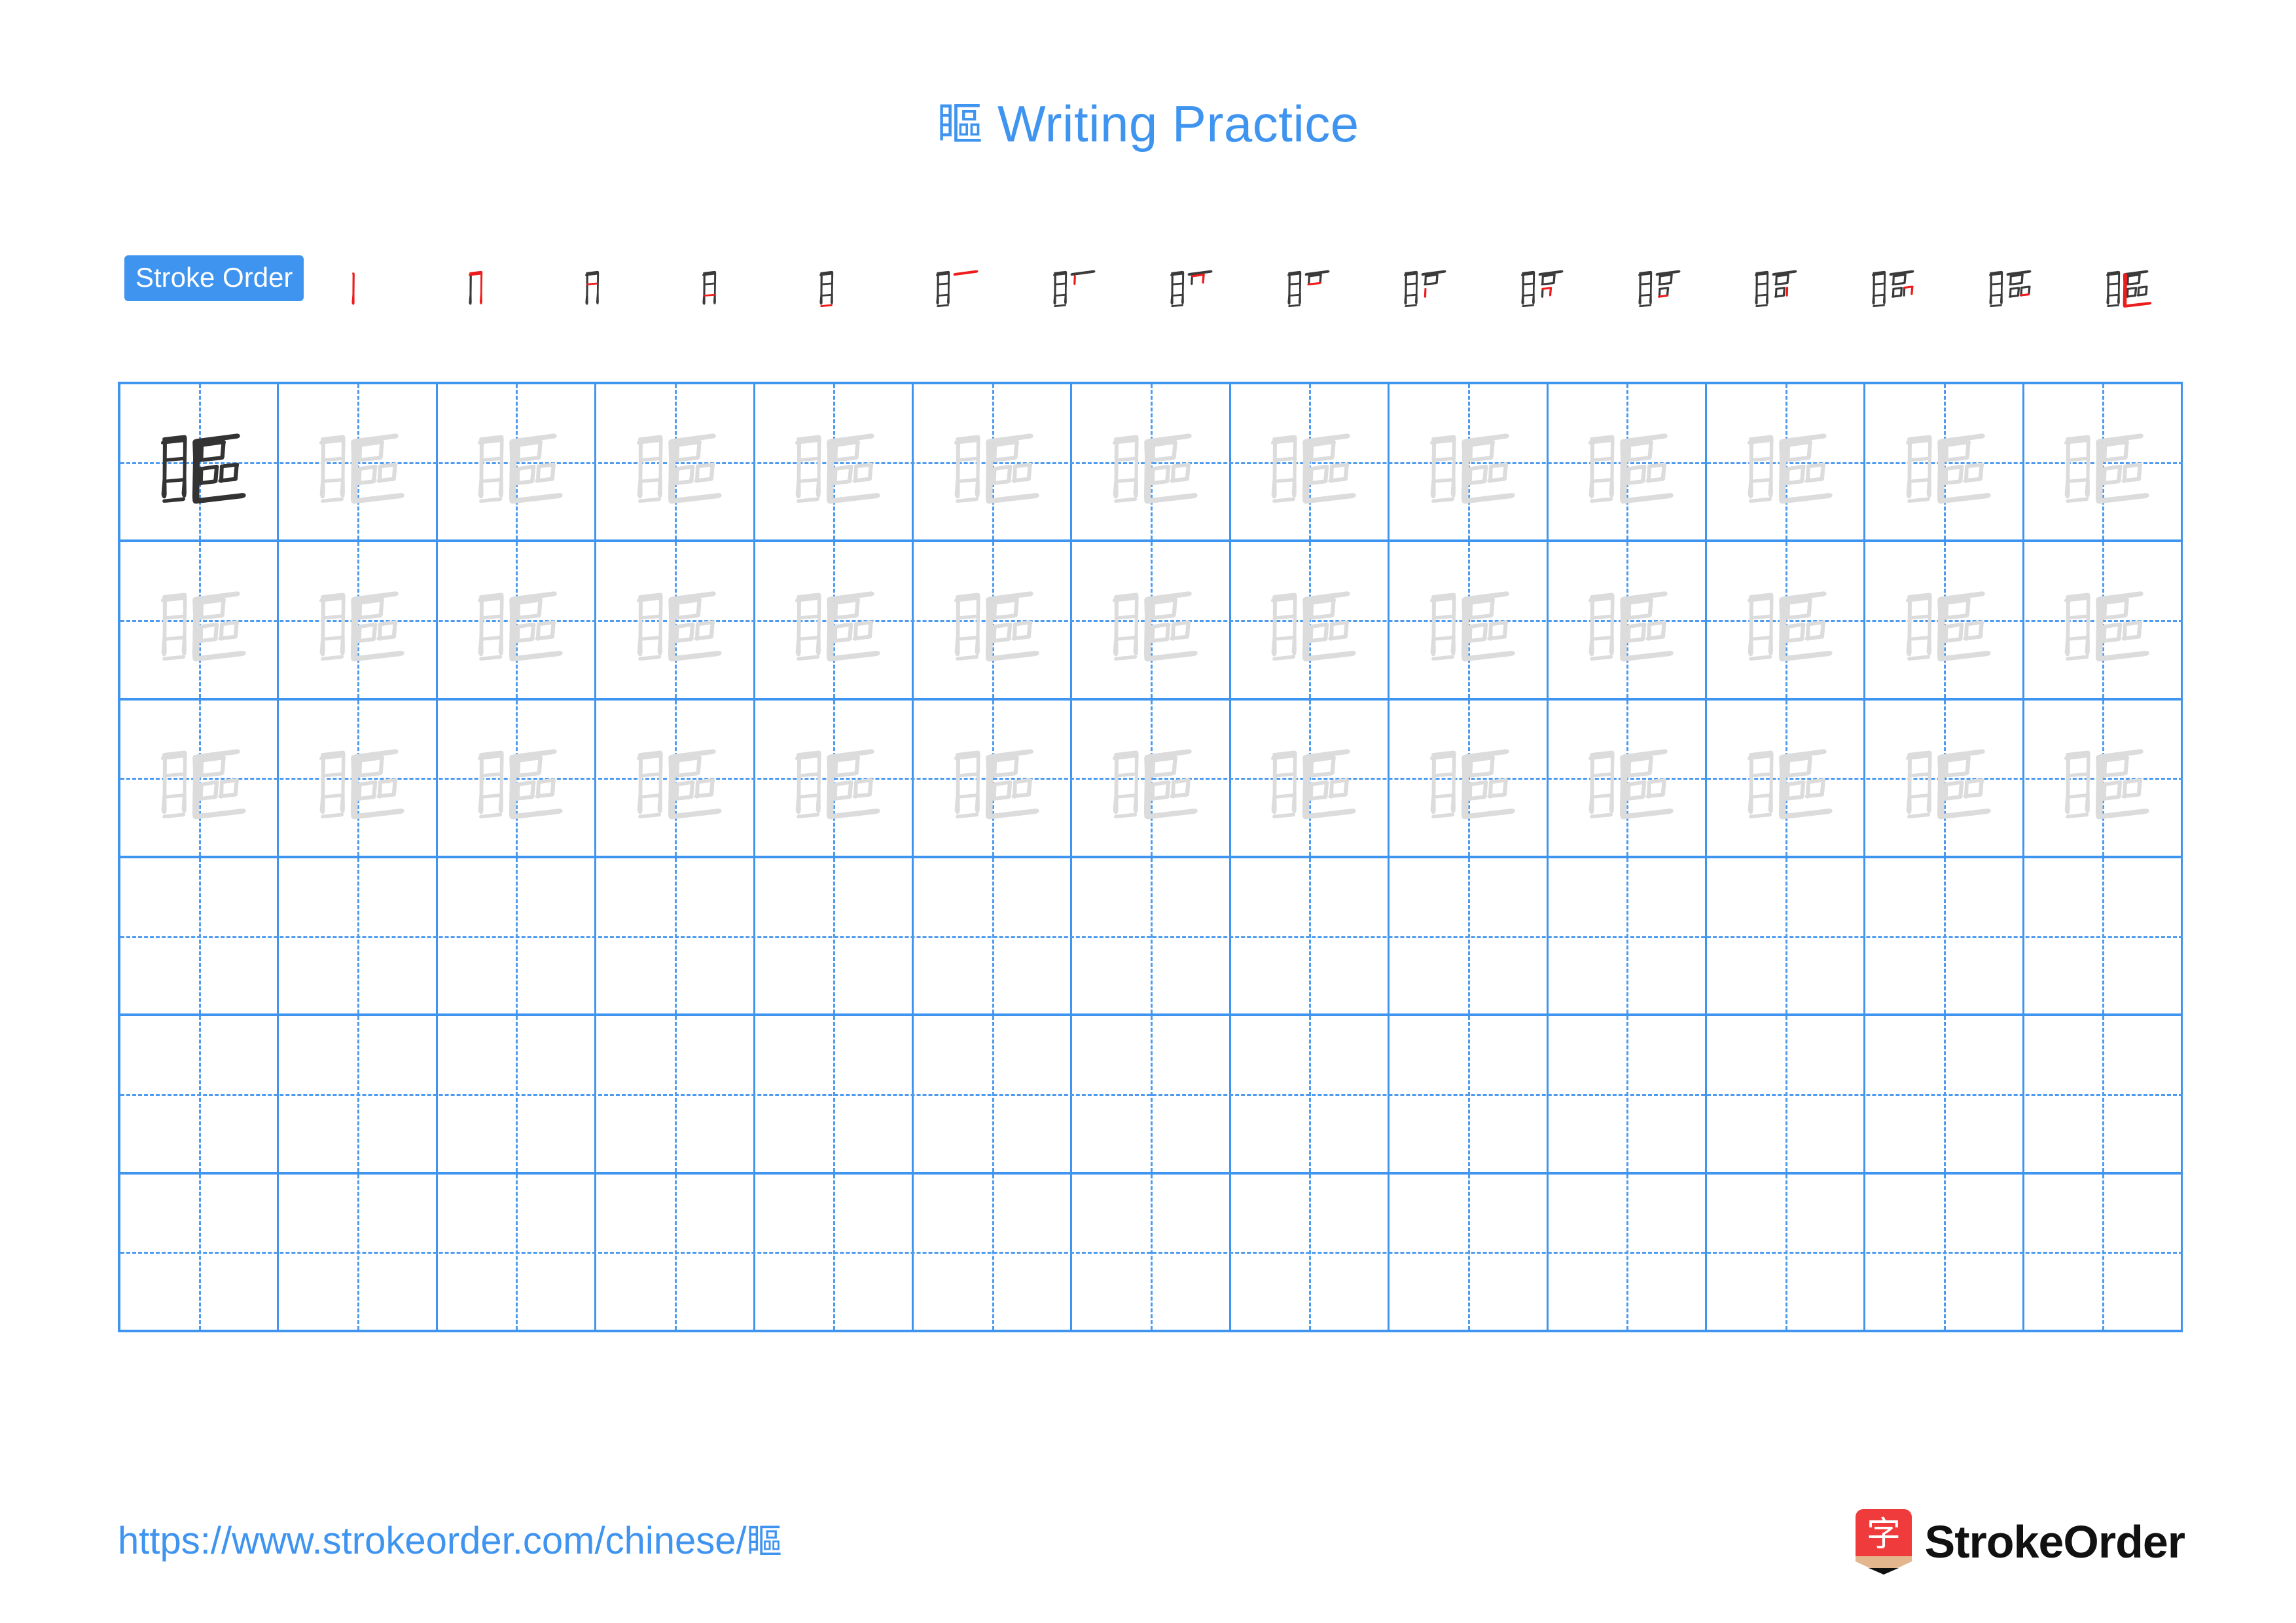 This screenshot has height=1623, width=2296. I want to click on practice-cell-r1-c8, so click(1310, 462).